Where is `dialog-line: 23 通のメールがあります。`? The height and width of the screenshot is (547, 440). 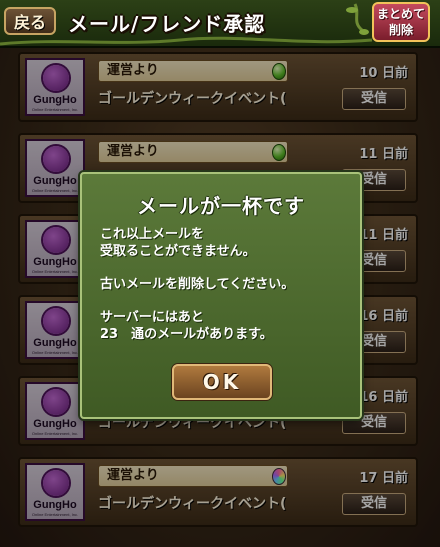 dialog-line: 23 通のメールがあります。 is located at coordinates (186, 334).